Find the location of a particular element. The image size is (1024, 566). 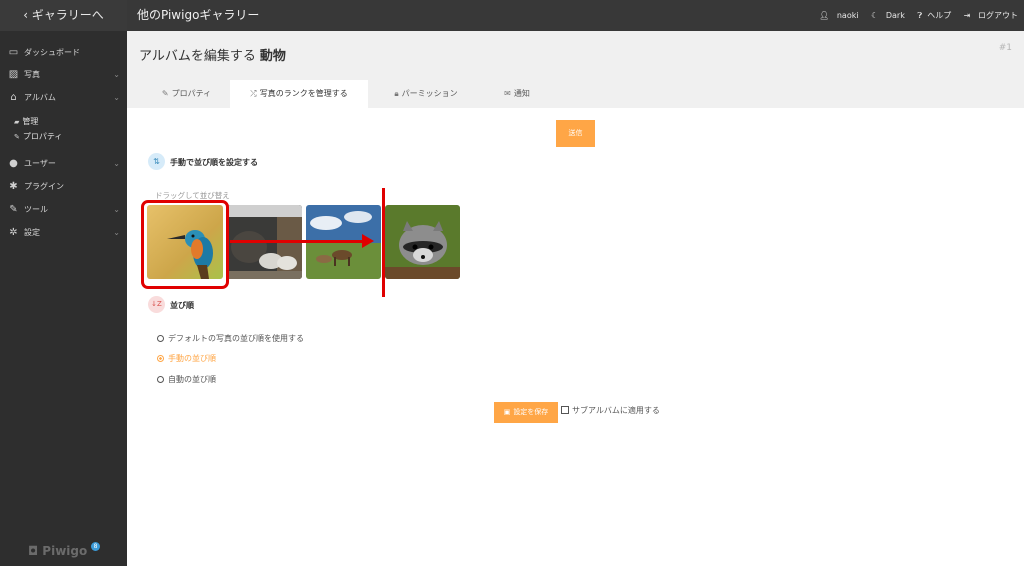

users-icon: ● is located at coordinates (13, 163).